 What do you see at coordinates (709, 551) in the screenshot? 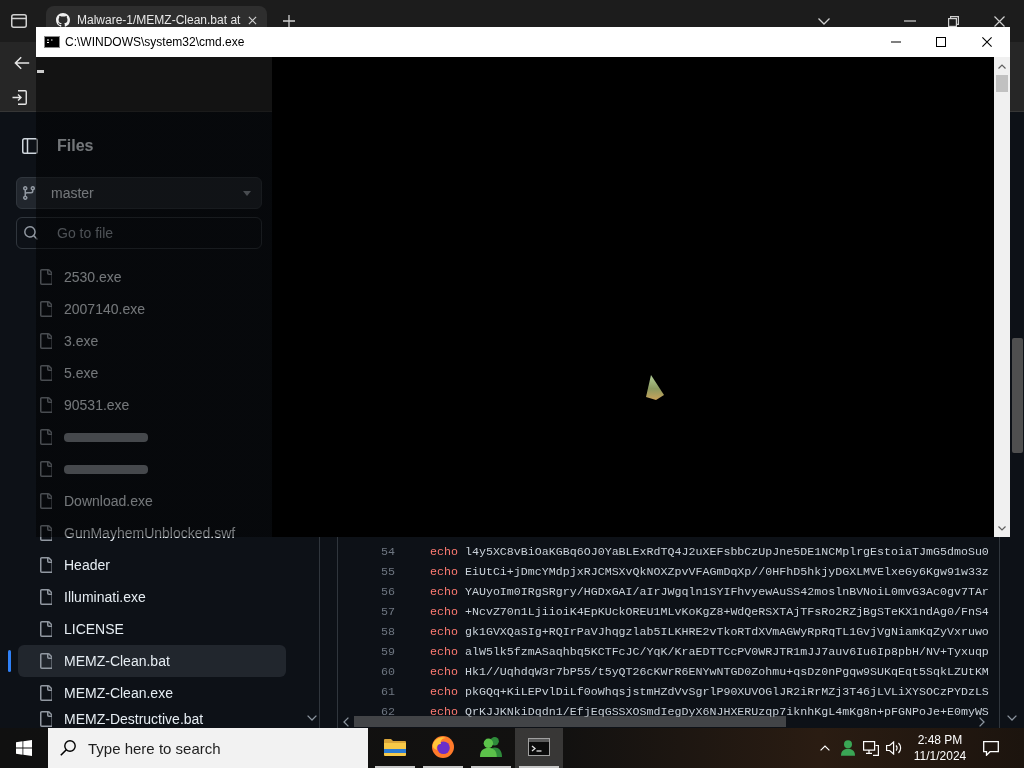
I see `code-line: echo l4y5XC8vBiOaKGBq6OJ0YaBLExRdTQ4J2uXEFsbbCzUpJne5DE1NCMplrgEstoiaTJmG5dmoSu0` at bounding box center [709, 551].